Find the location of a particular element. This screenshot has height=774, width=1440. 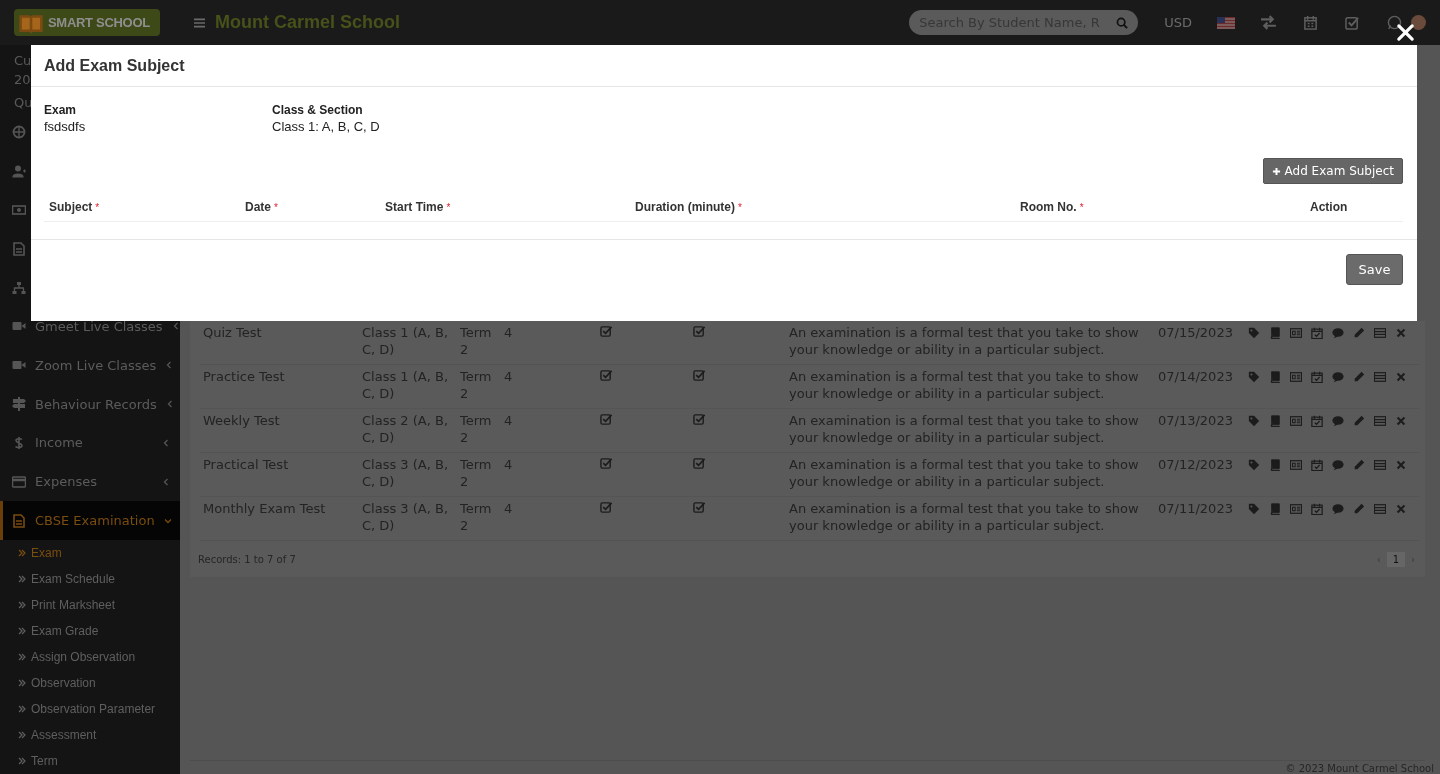

user-plus-icon is located at coordinates (19, 171).